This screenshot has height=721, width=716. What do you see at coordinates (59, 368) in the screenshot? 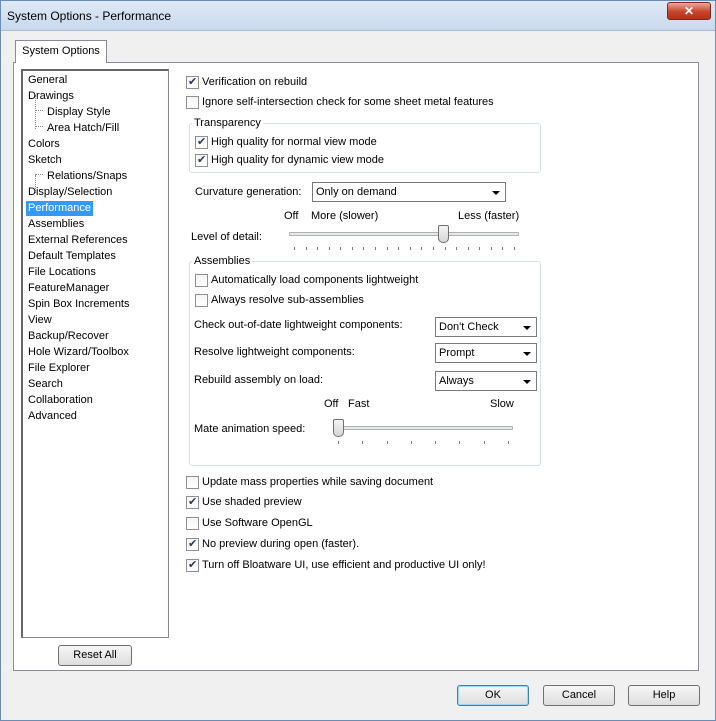
I see `tree-item-file-explorer: File Explorer` at bounding box center [59, 368].